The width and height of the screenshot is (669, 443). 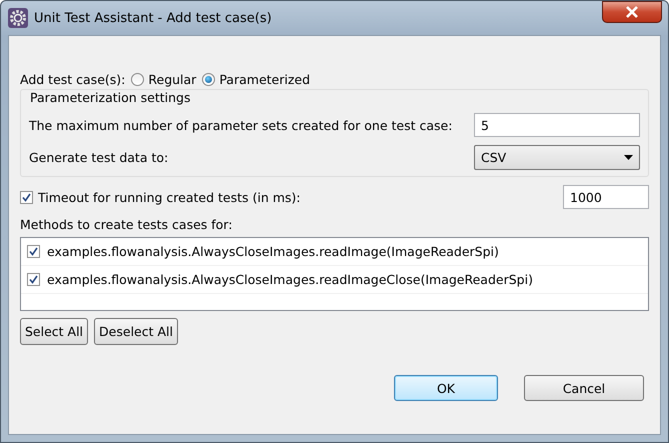 I want to click on timeout-label: Timeout for running created tests (in ms):, so click(x=169, y=197).